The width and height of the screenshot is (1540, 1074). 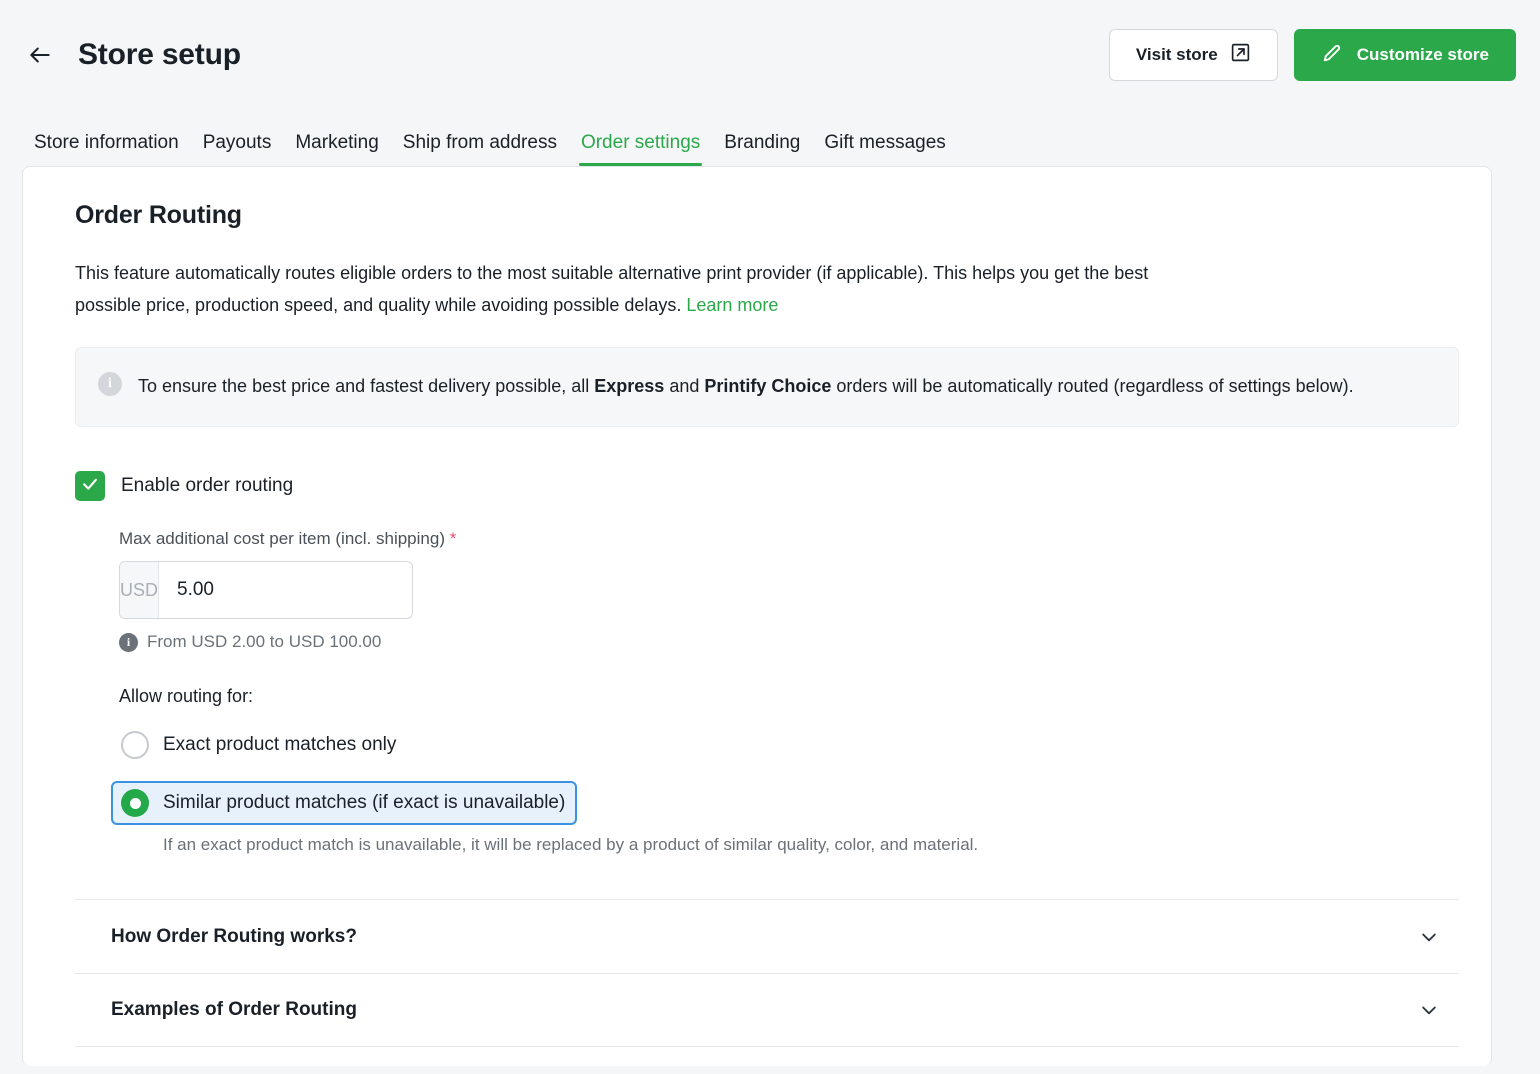 I want to click on checkbox-box, so click(x=90, y=486).